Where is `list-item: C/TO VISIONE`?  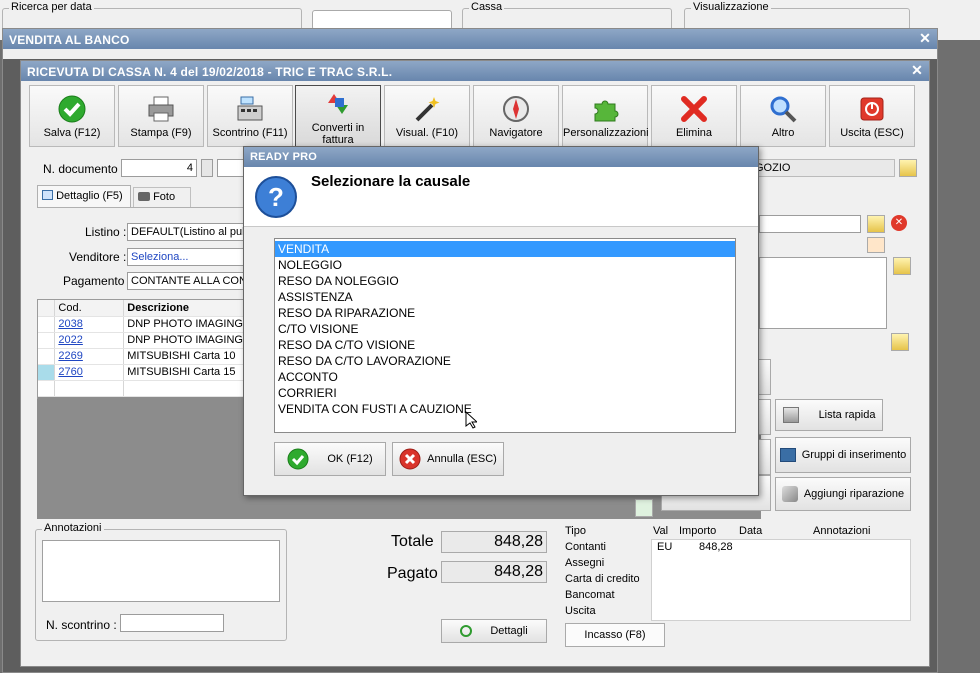
list-item: C/TO VISIONE is located at coordinates (505, 329).